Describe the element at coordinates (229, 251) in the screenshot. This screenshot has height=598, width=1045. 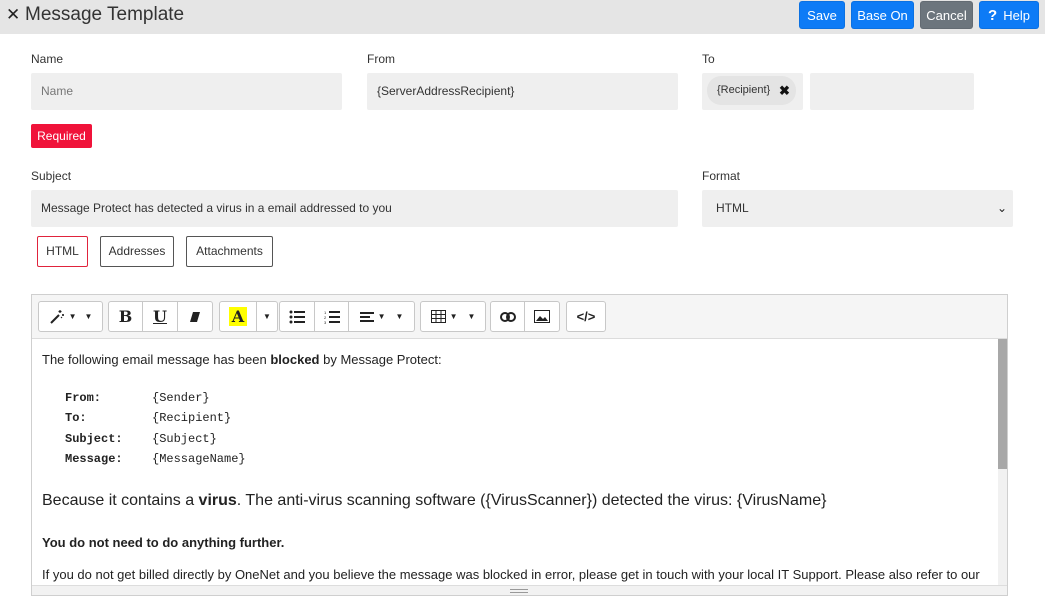
I see `tab-attachments: Attachments` at that location.